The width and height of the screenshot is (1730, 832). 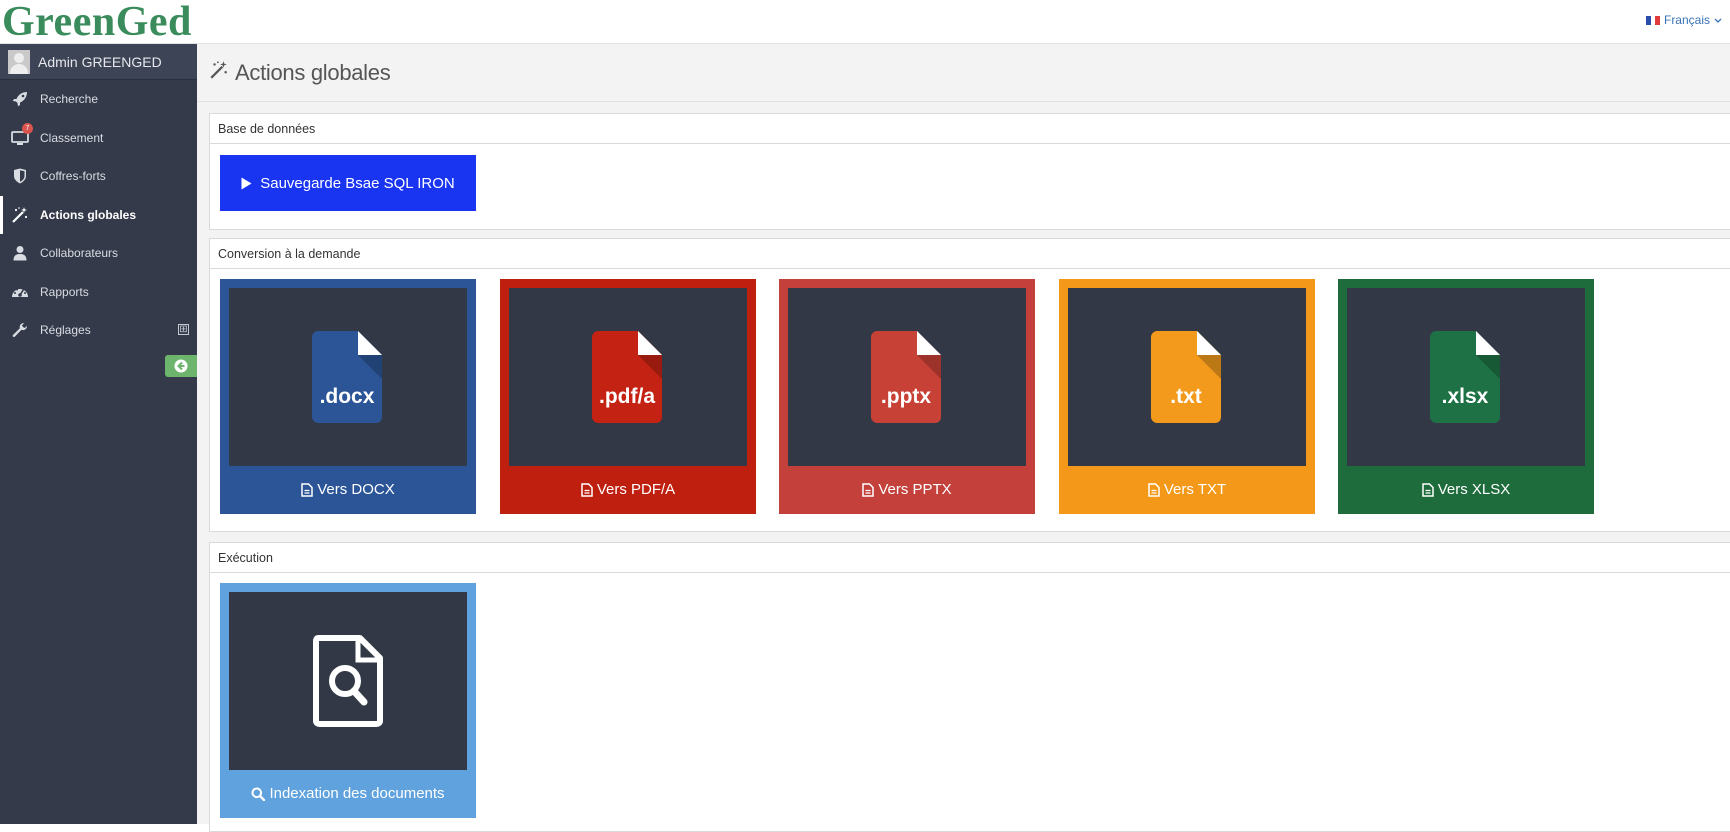 I want to click on notification-badge: 7, so click(x=27, y=128).